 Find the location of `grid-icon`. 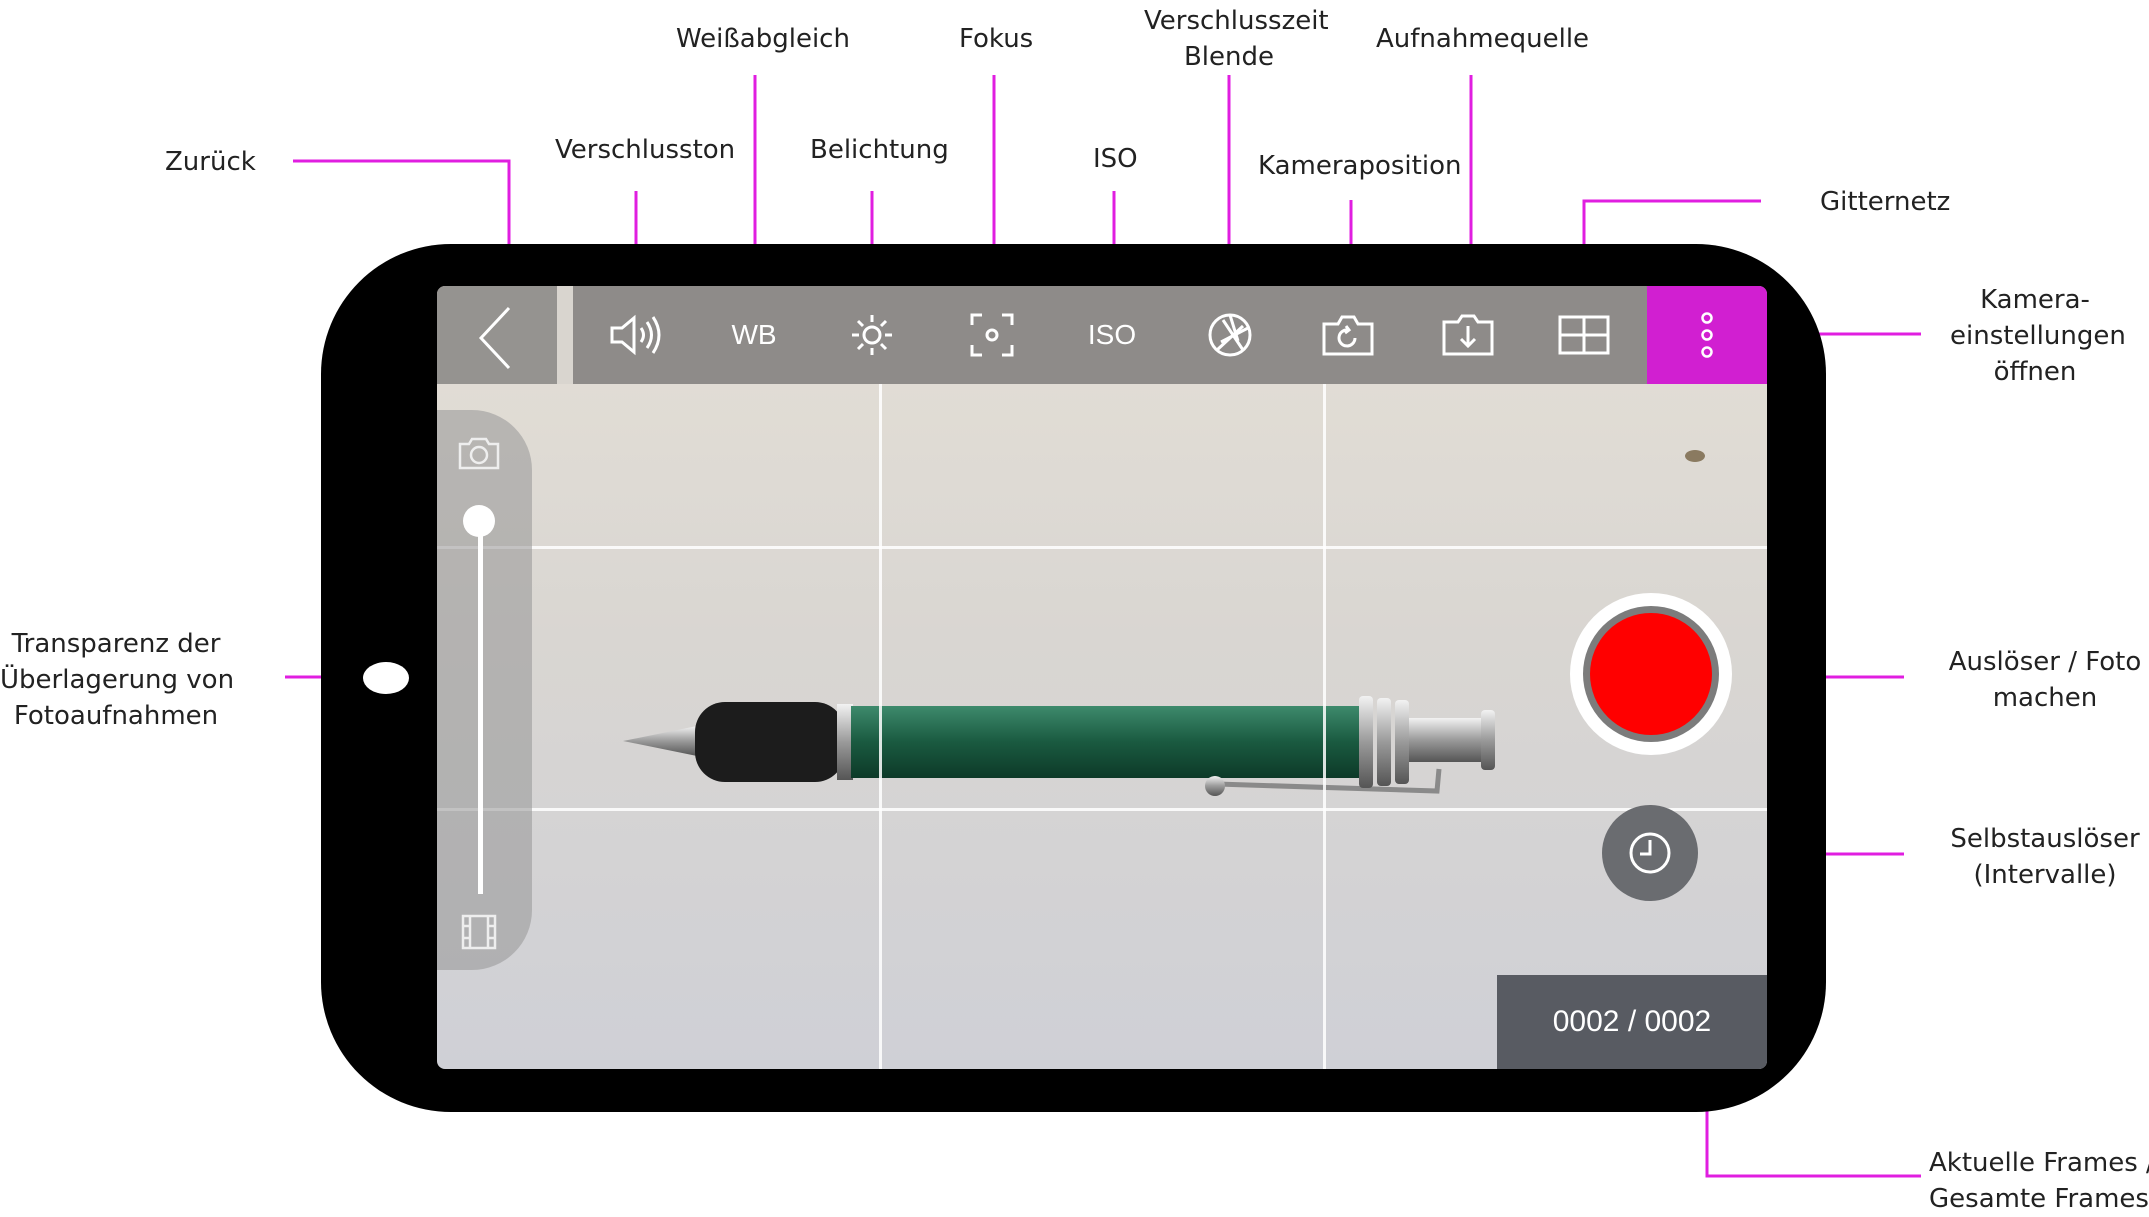

grid-icon is located at coordinates (1584, 335).